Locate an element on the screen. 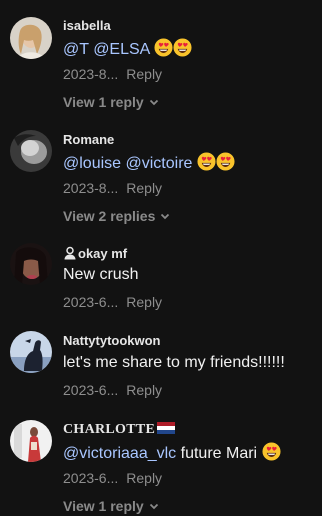  comment-text: @T @ELSA is located at coordinates (127, 48).